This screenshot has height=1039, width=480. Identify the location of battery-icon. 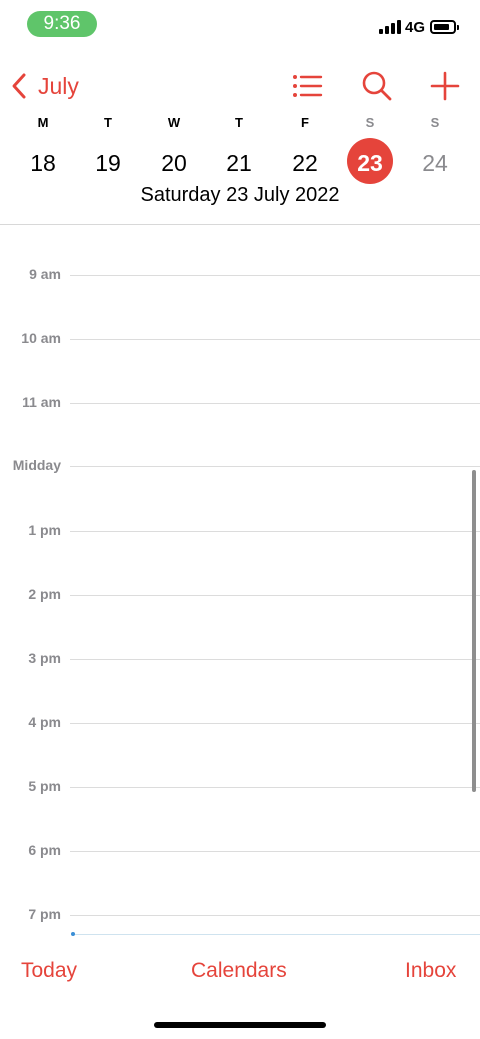
(443, 27).